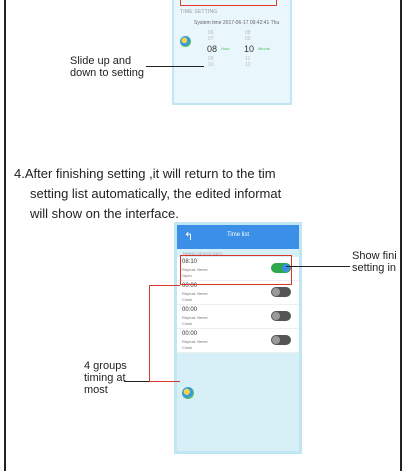 The image size is (408, 471). What do you see at coordinates (374, 268) in the screenshot?
I see `show-note-line: setting in` at bounding box center [374, 268].